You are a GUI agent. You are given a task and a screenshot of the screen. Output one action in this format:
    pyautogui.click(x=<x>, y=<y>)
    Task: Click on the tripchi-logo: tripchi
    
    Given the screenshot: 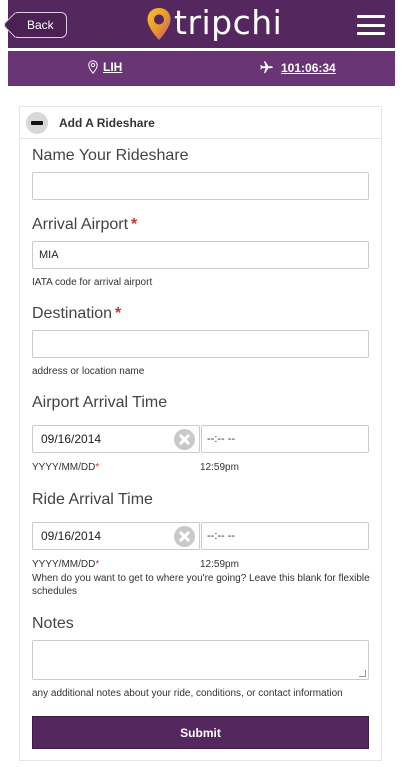 What is the action you would take?
    pyautogui.click(x=214, y=24)
    